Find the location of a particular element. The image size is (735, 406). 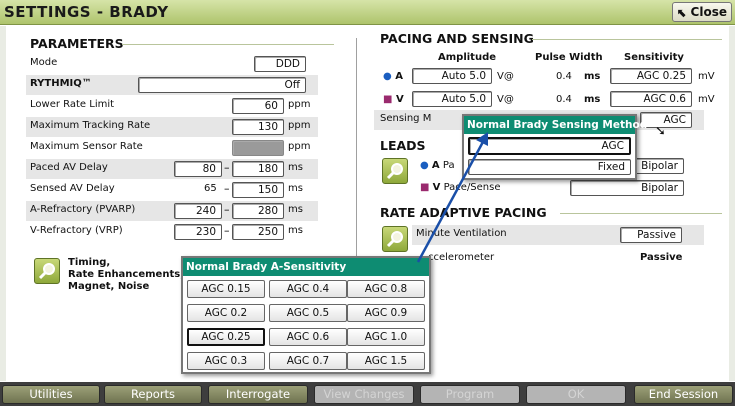

mode-field: DDD is located at coordinates (280, 64).